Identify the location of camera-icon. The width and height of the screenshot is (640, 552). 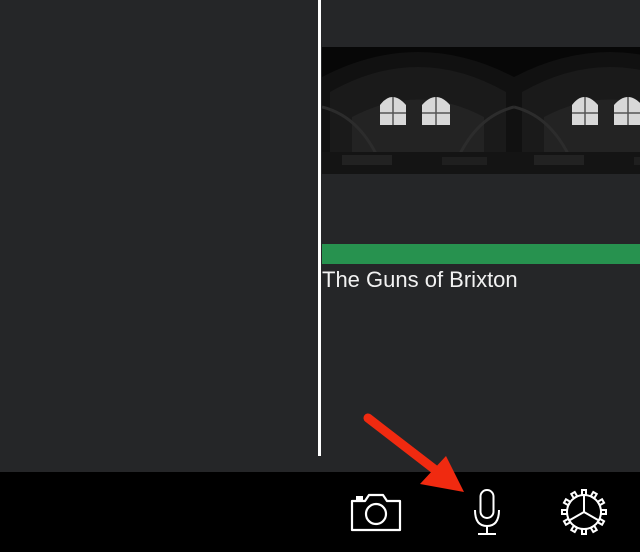
(376, 512).